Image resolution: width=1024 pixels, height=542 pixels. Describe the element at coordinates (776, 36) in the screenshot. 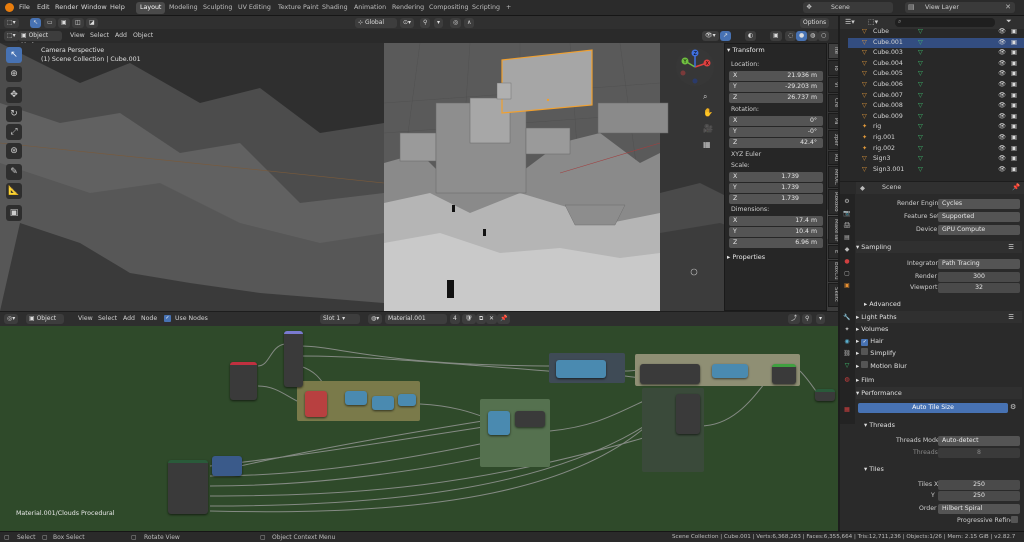

I see `xray-toggle: ▣` at that location.